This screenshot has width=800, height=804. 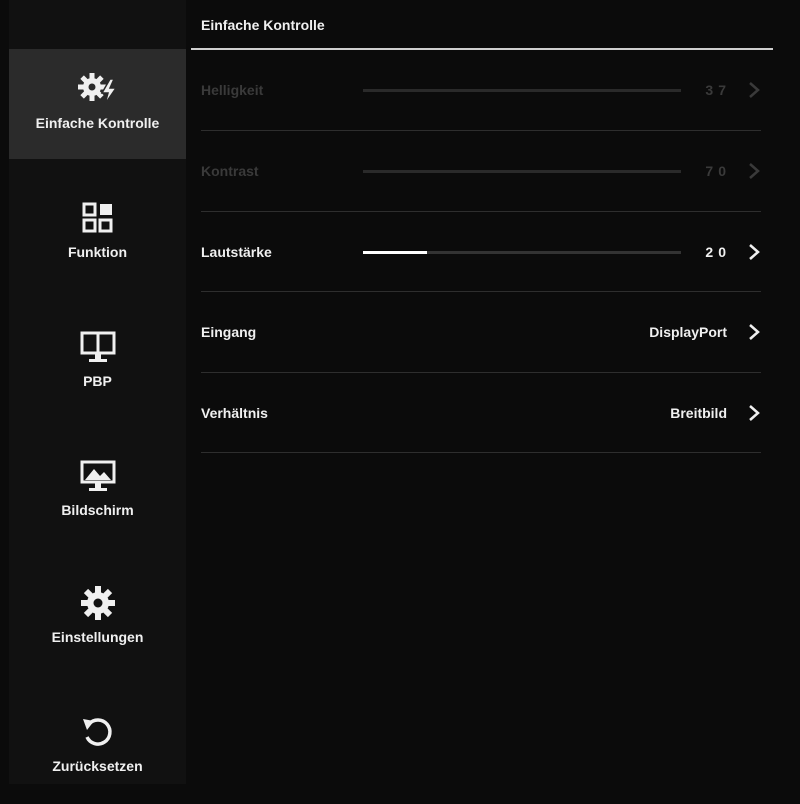 What do you see at coordinates (97, 89) in the screenshot?
I see `gear-lightning-icon` at bounding box center [97, 89].